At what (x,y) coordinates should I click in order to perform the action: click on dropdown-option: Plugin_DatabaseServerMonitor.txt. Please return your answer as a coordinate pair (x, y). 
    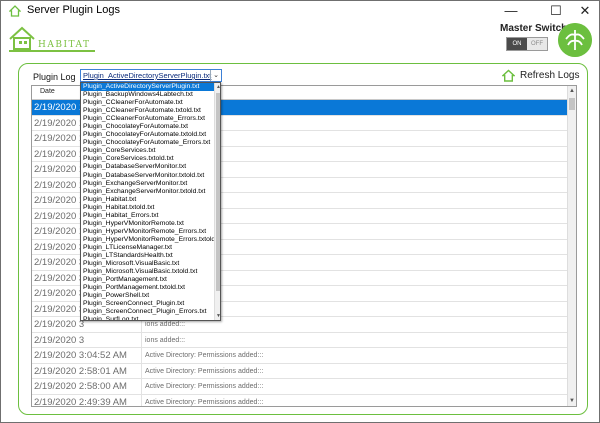
    Looking at the image, I should click on (147, 167).